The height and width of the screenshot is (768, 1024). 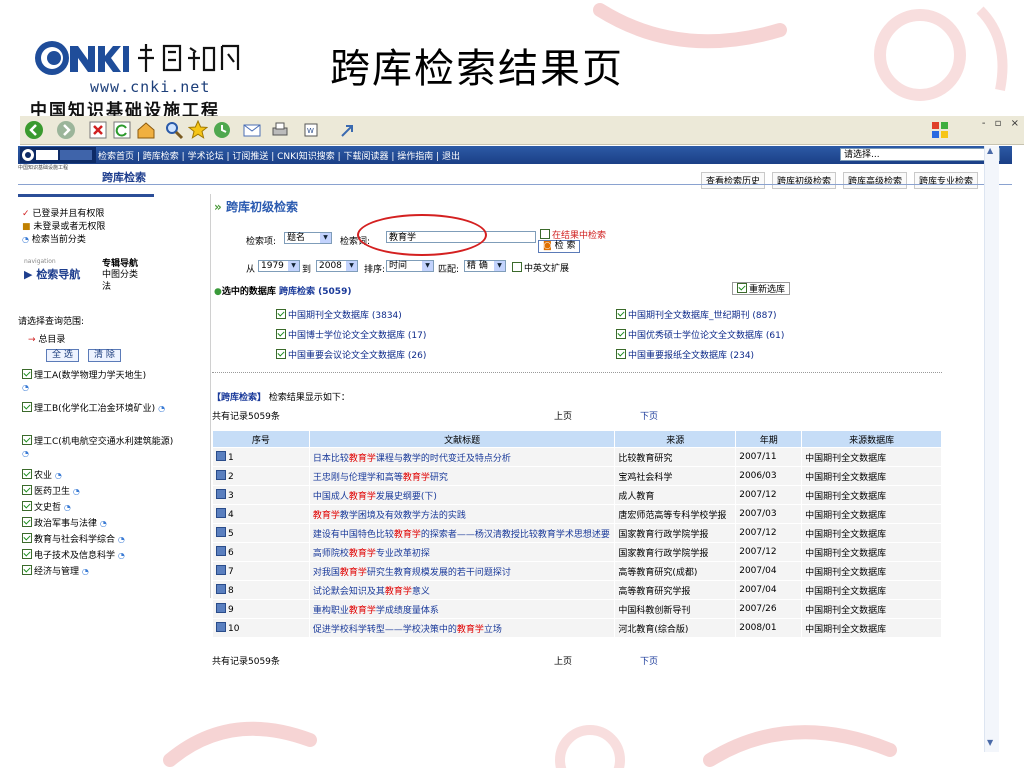 I want to click on field-select: 题名 ▼, so click(x=308, y=238).